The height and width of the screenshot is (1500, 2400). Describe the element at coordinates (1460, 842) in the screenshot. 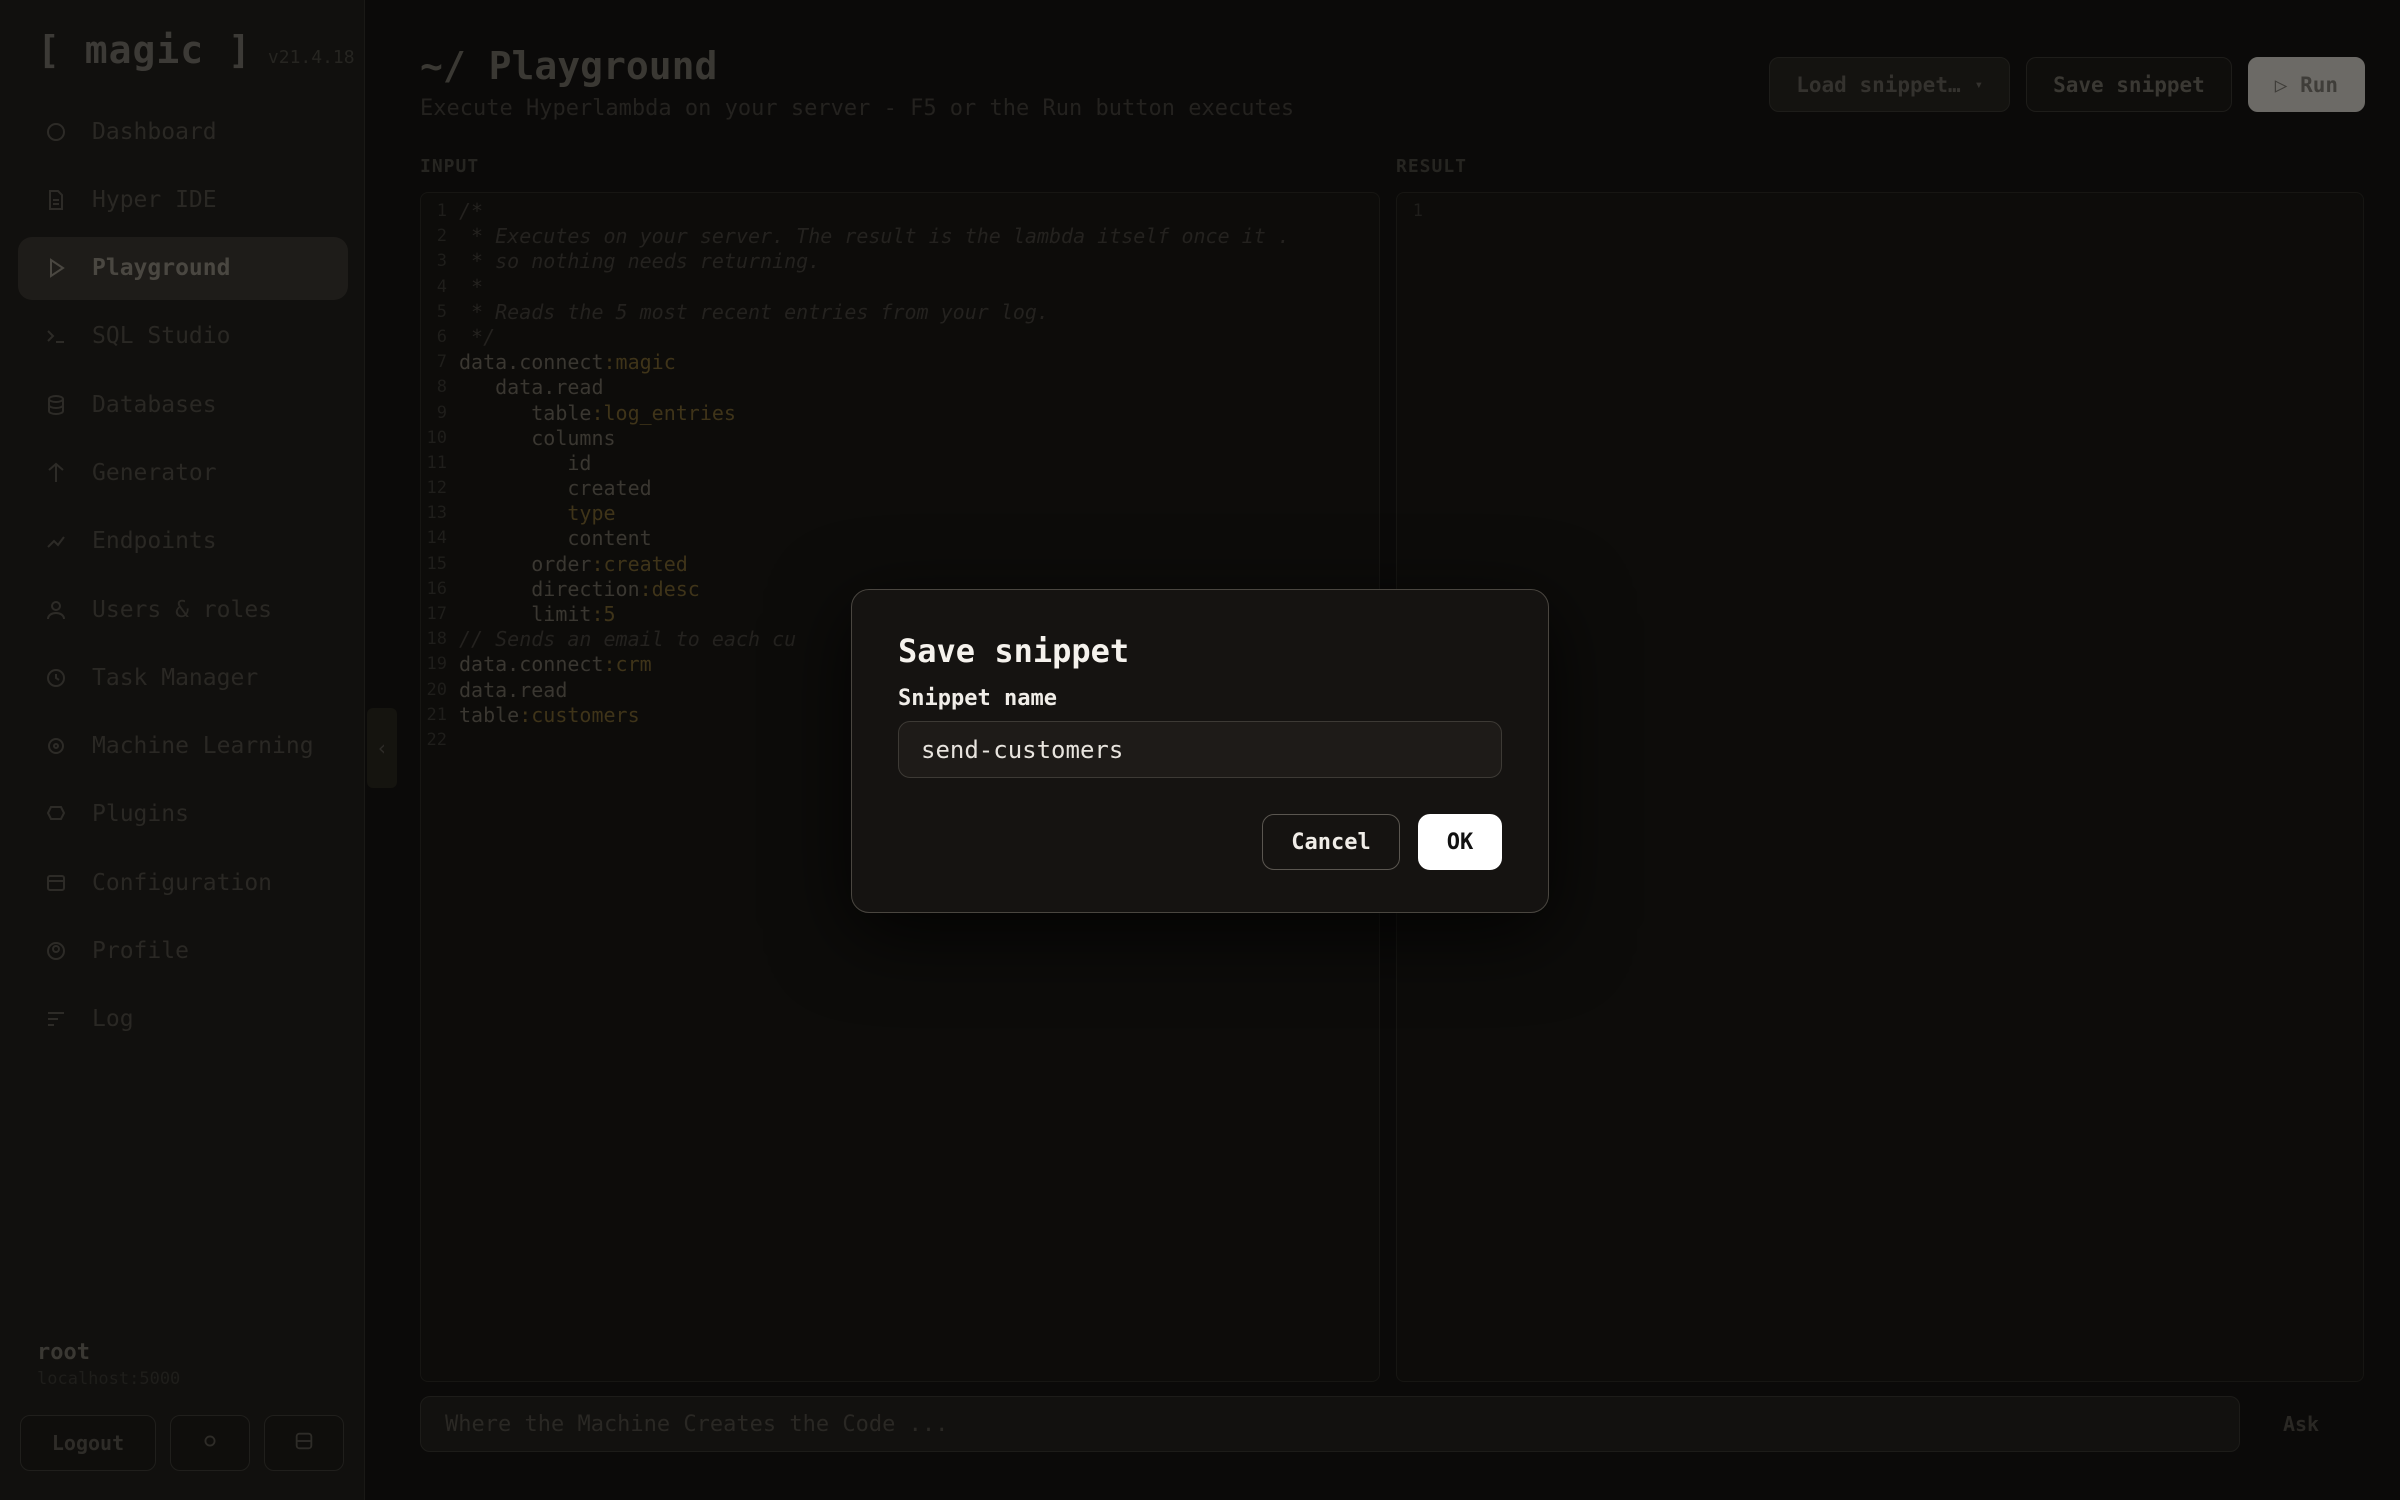

I see `ok-button: OK` at that location.